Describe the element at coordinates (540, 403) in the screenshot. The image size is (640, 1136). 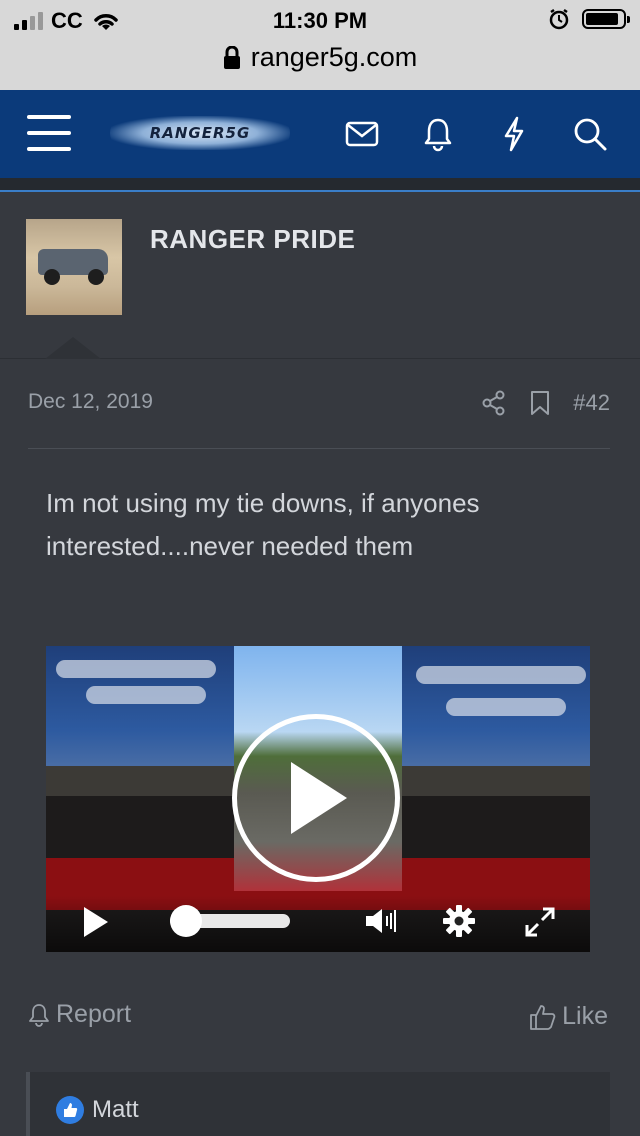
I see `bookmark-icon` at that location.